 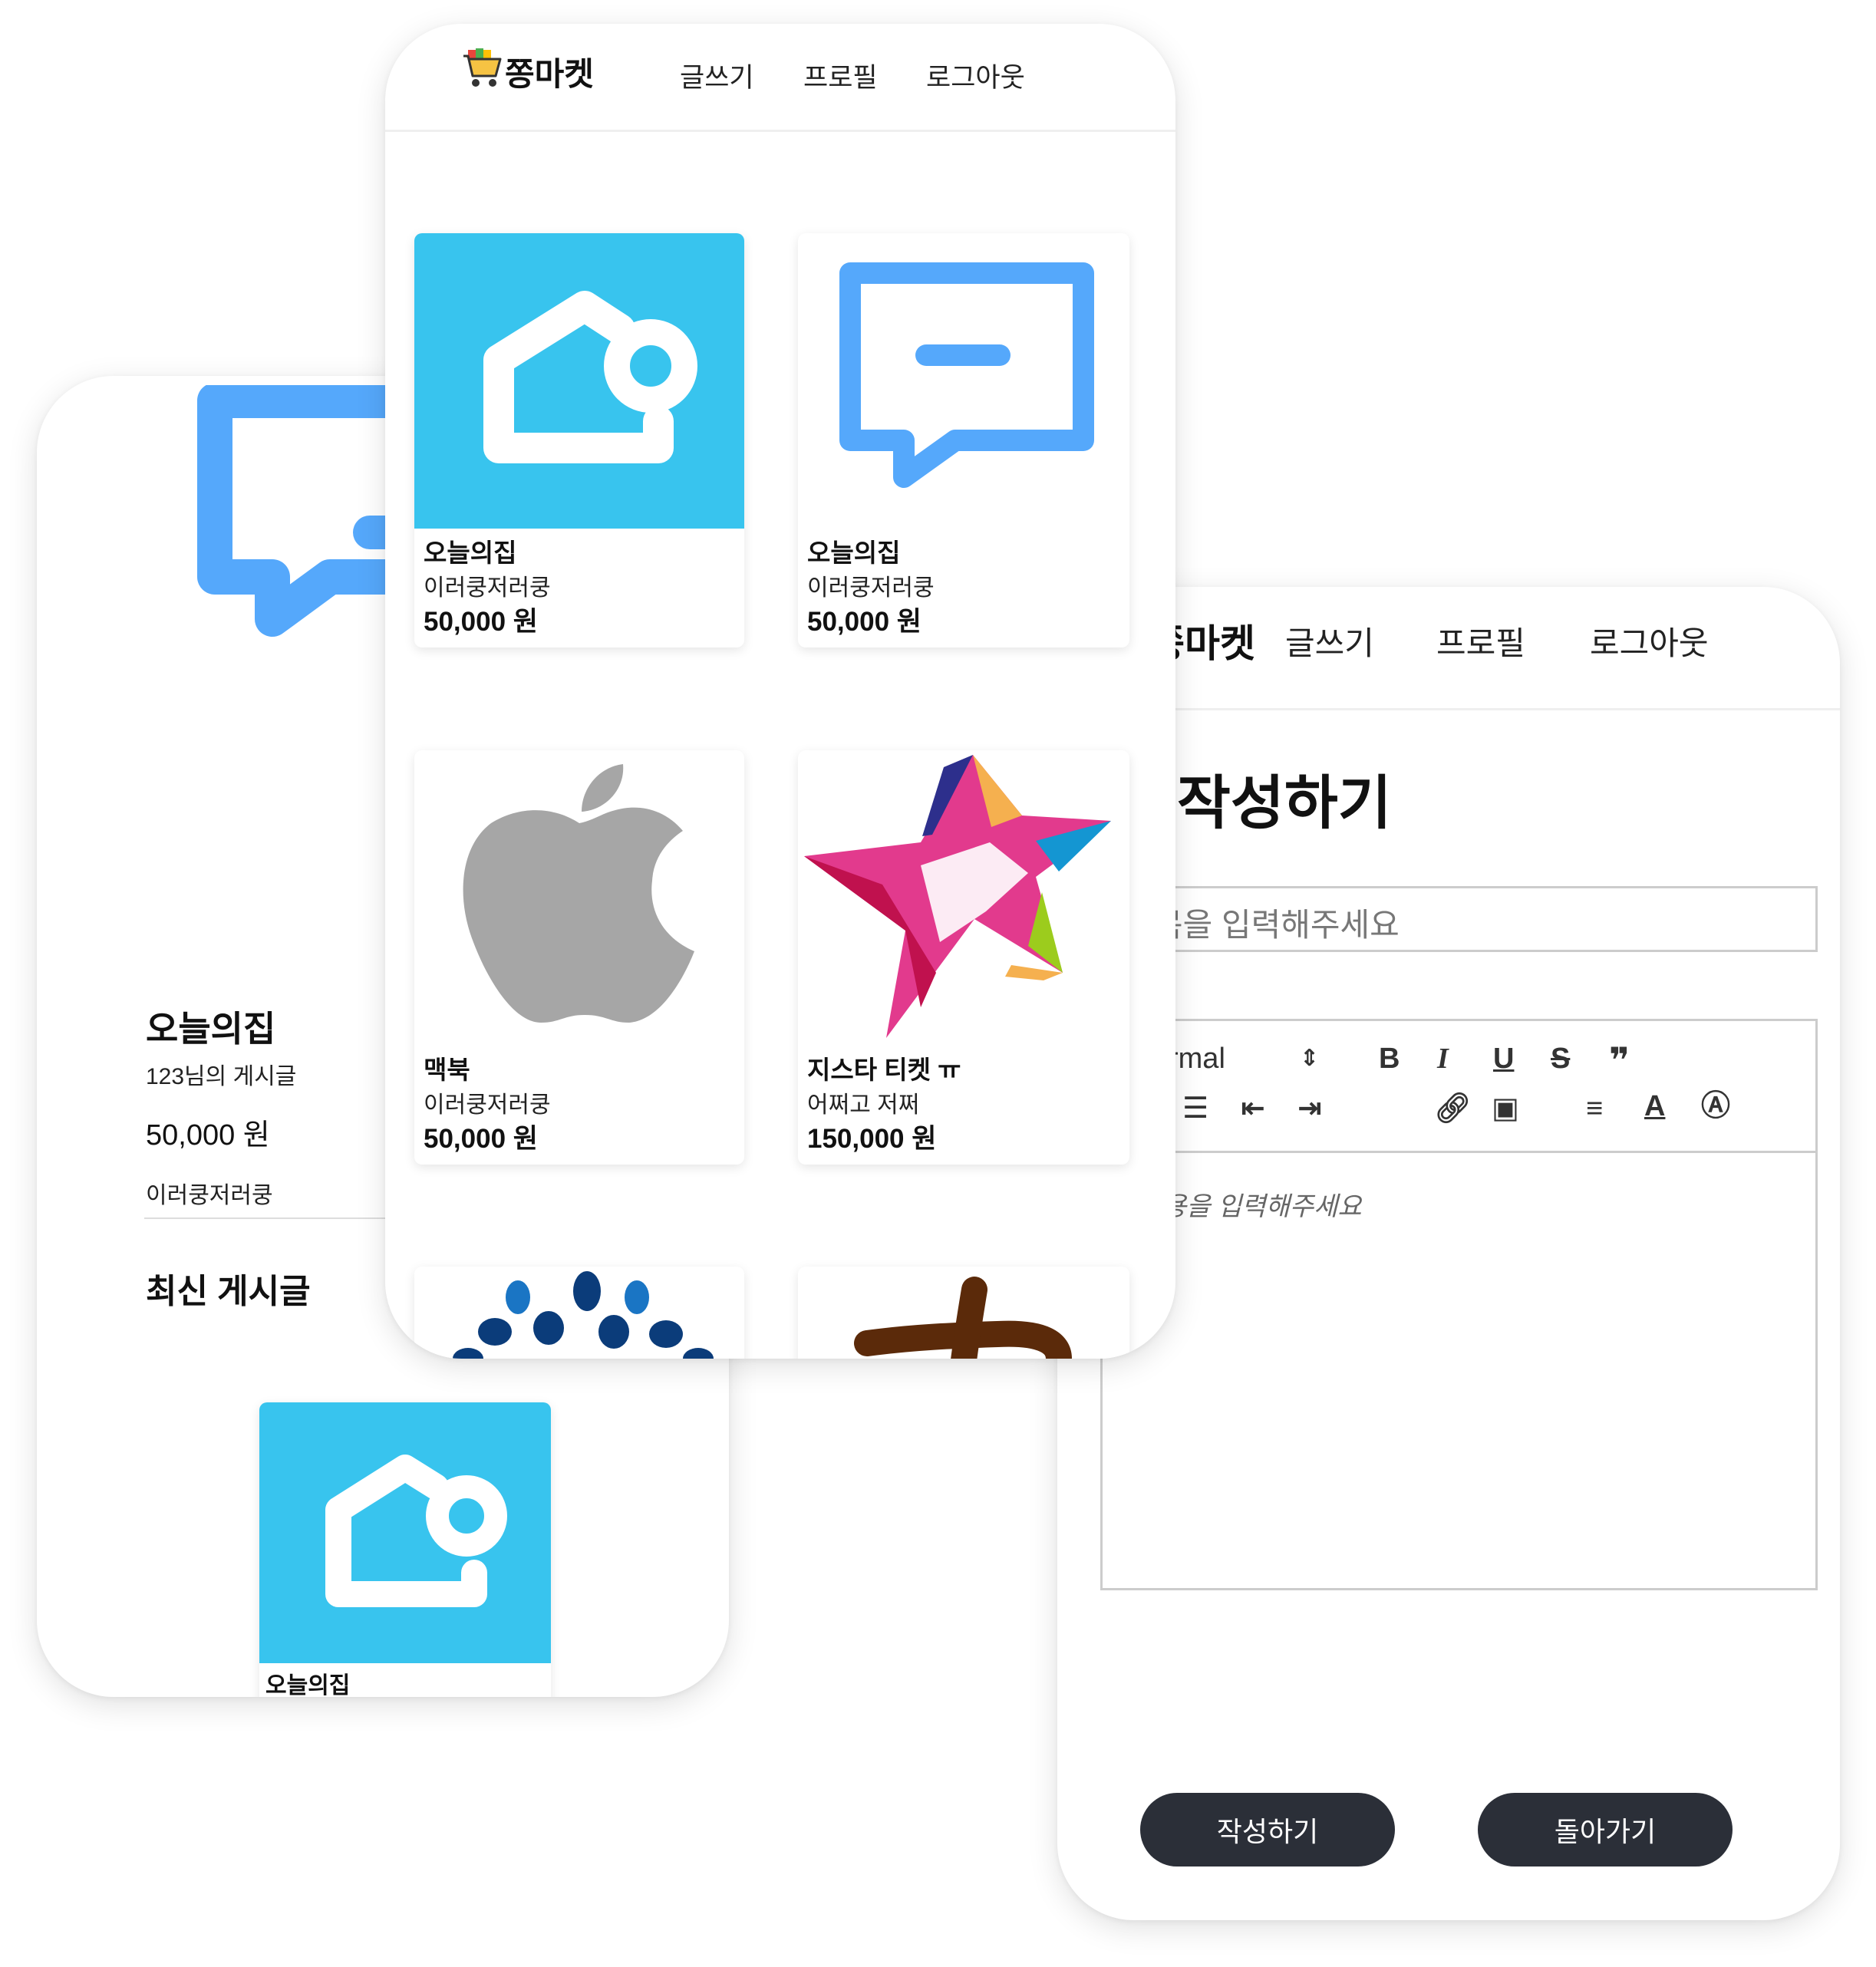 What do you see at coordinates (447, 1070) in the screenshot?
I see `product-title: 맥북` at bounding box center [447, 1070].